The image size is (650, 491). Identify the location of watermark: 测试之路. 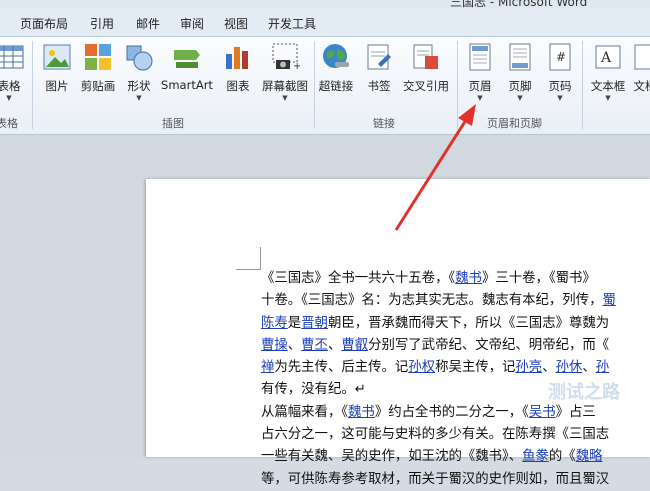
(584, 392).